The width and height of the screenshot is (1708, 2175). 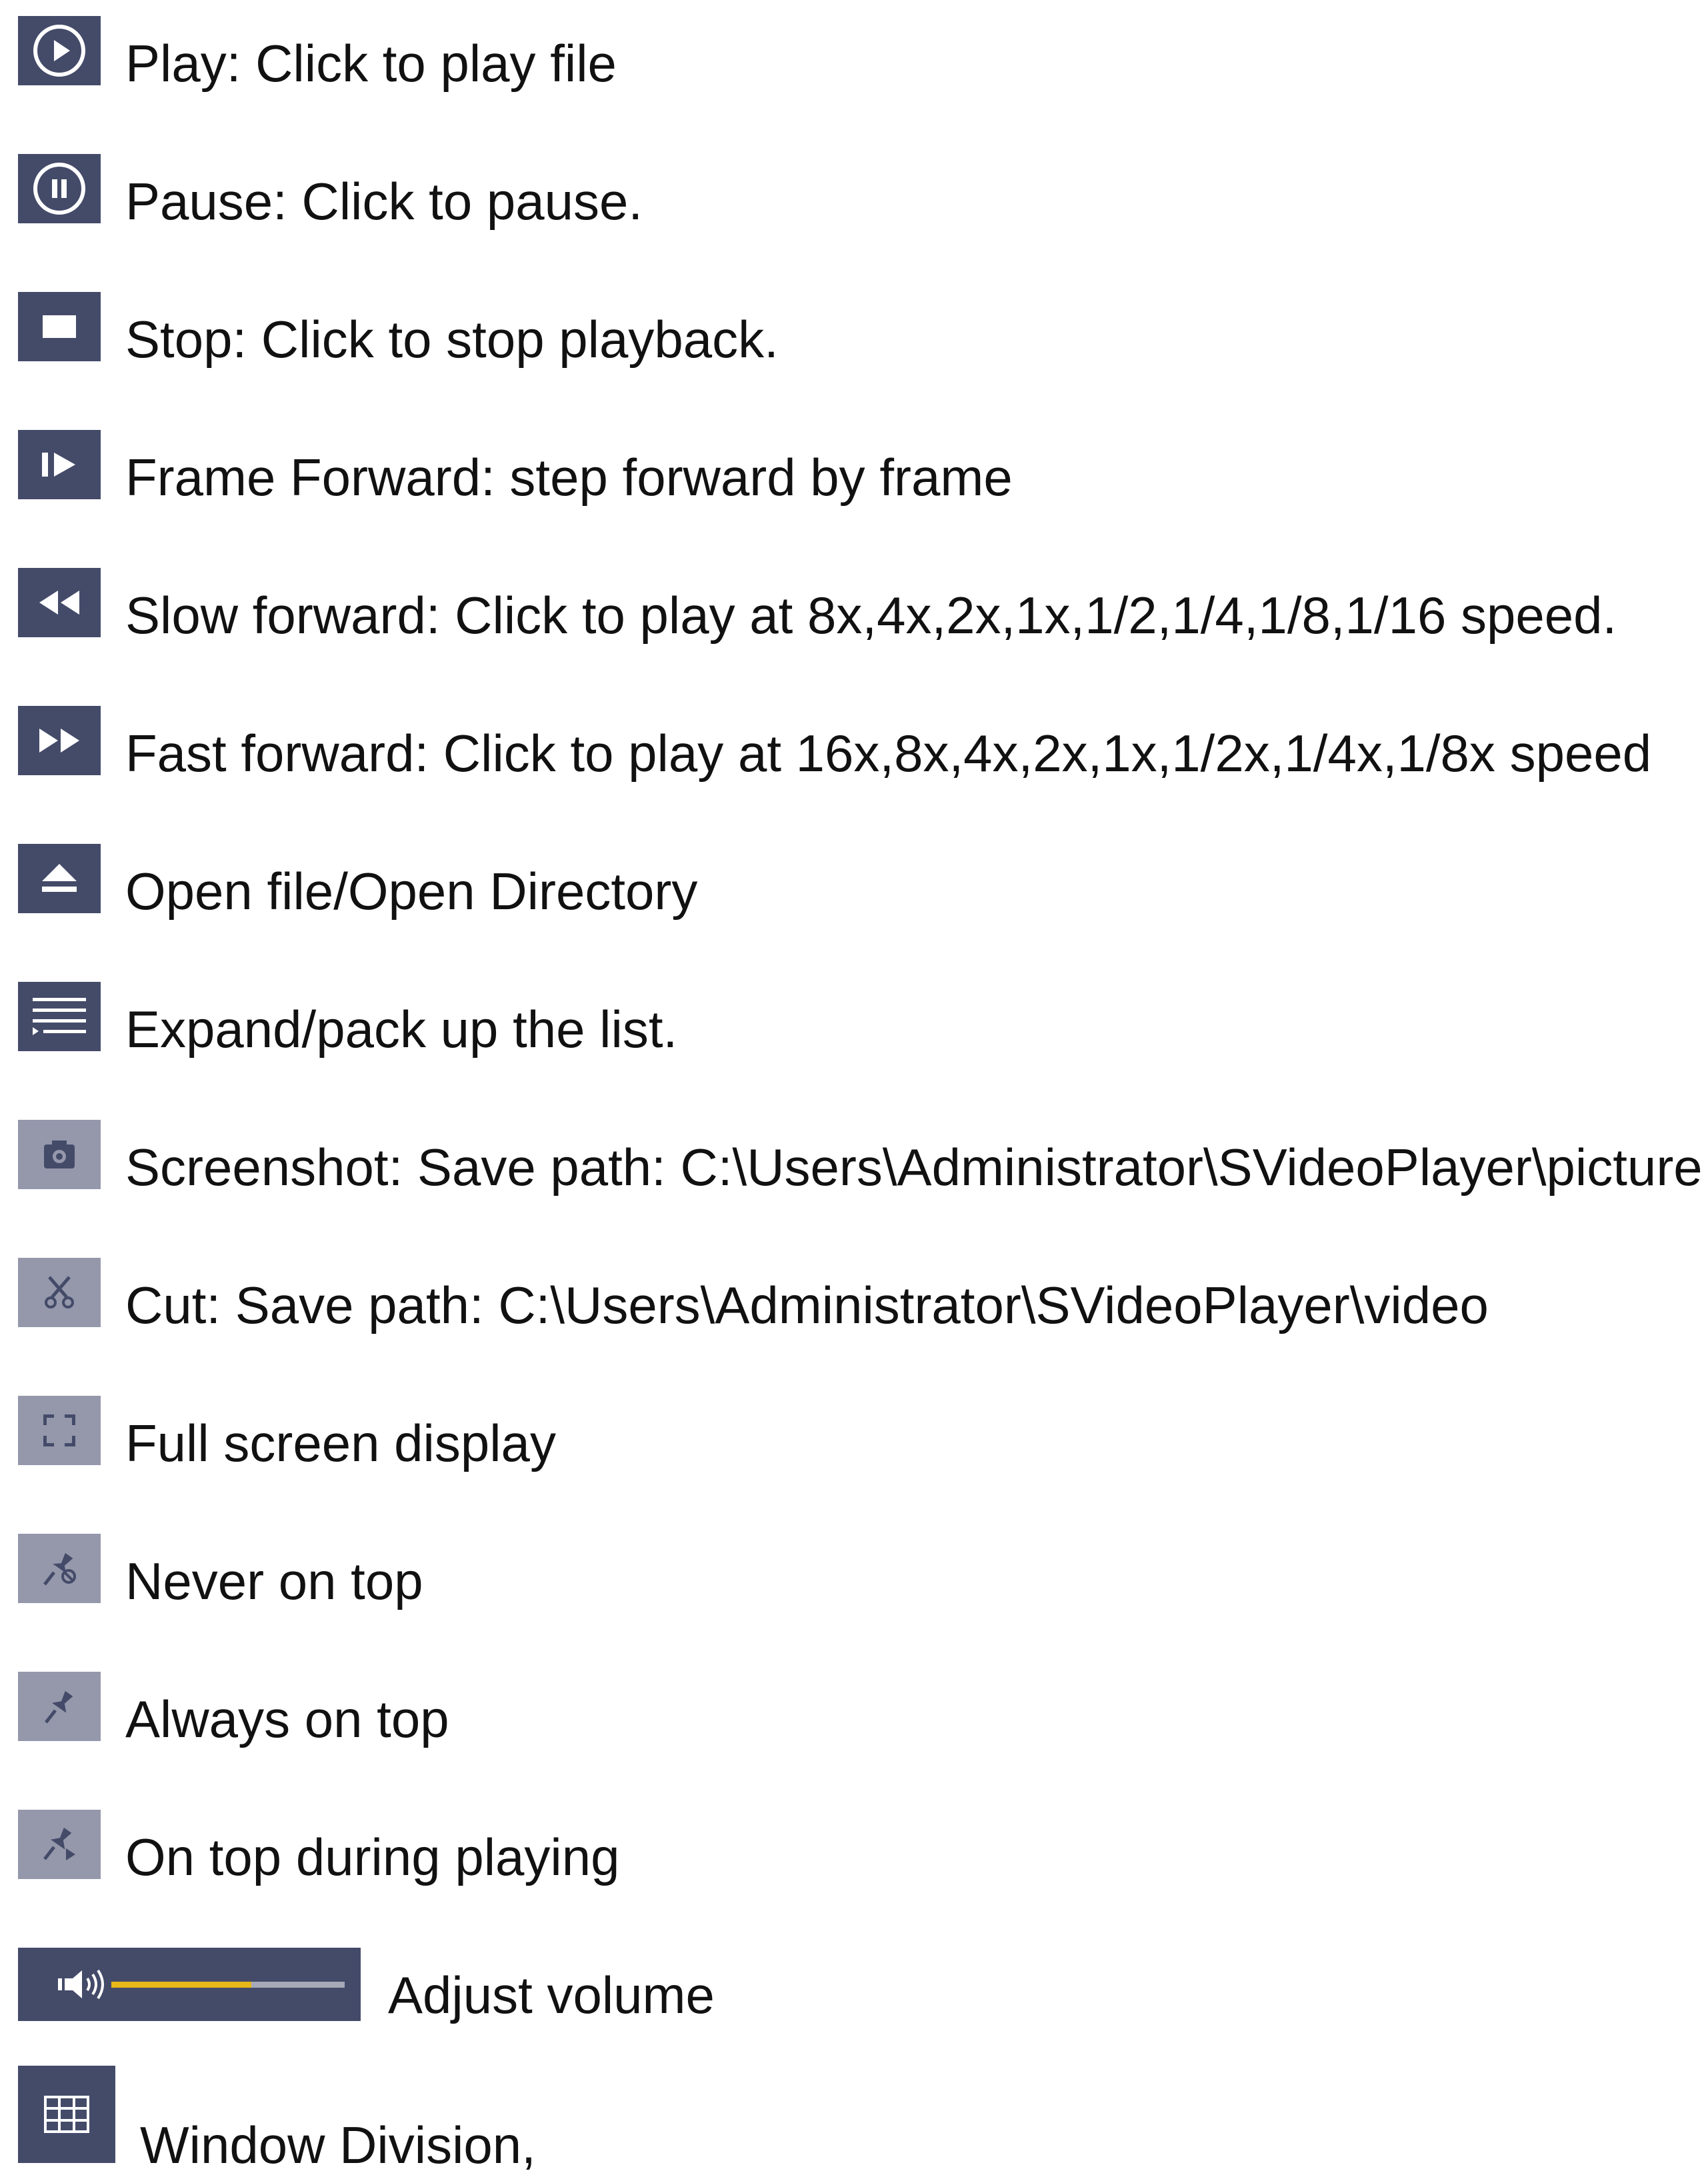 What do you see at coordinates (371, 63) in the screenshot?
I see `play-description: Play: Click to play file` at bounding box center [371, 63].